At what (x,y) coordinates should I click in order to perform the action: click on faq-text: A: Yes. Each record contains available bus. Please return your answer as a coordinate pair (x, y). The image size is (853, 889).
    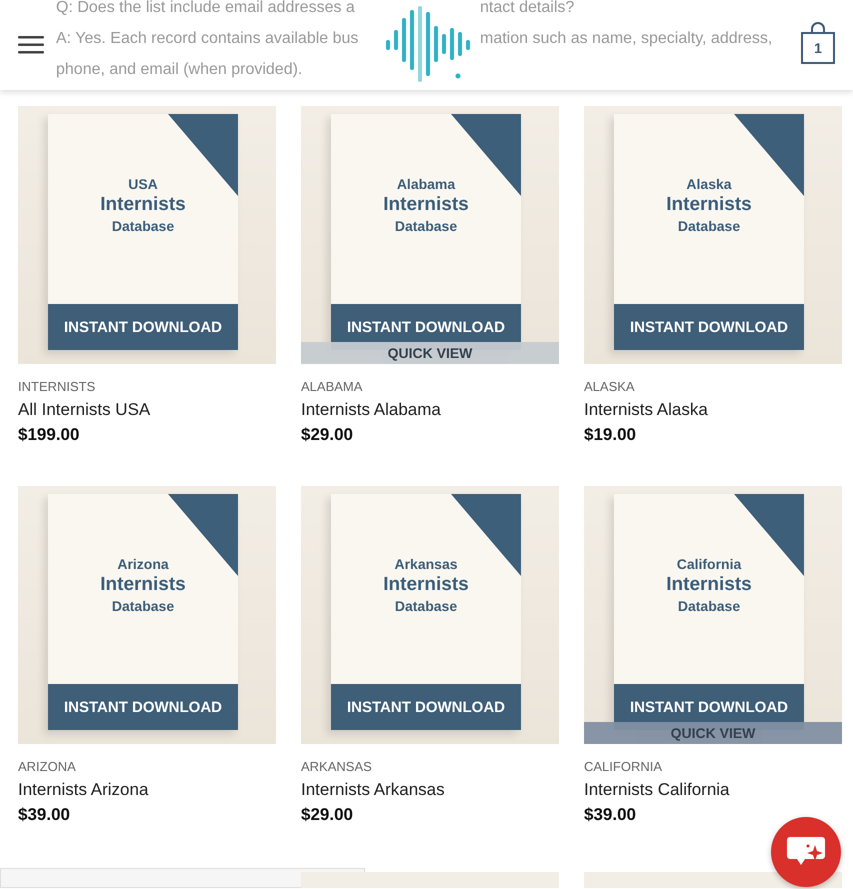
    Looking at the image, I should click on (208, 39).